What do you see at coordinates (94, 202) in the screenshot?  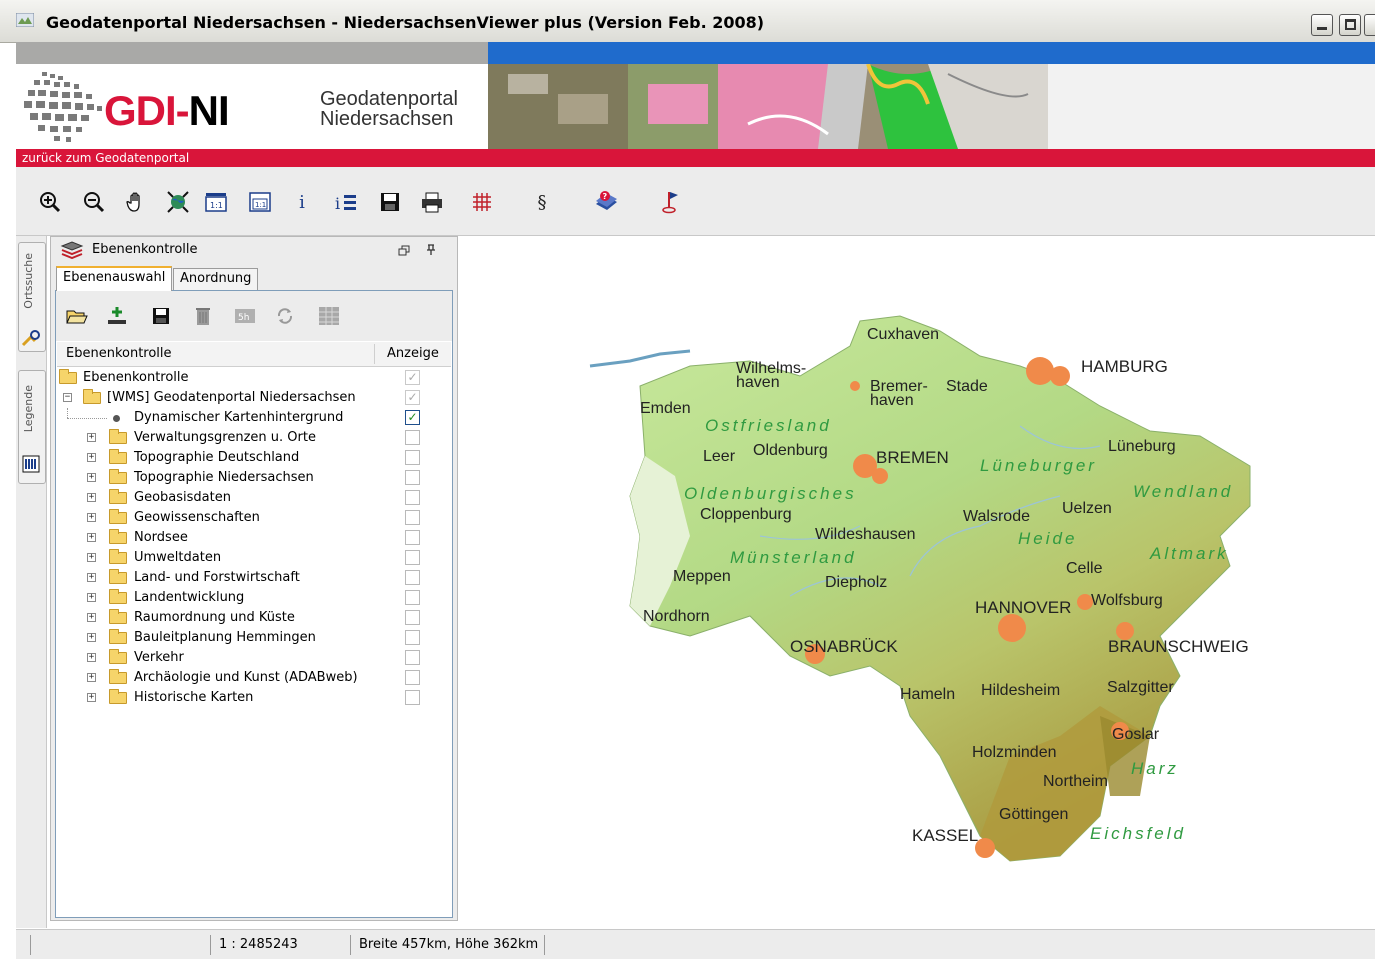 I see `zoom-out-button` at bounding box center [94, 202].